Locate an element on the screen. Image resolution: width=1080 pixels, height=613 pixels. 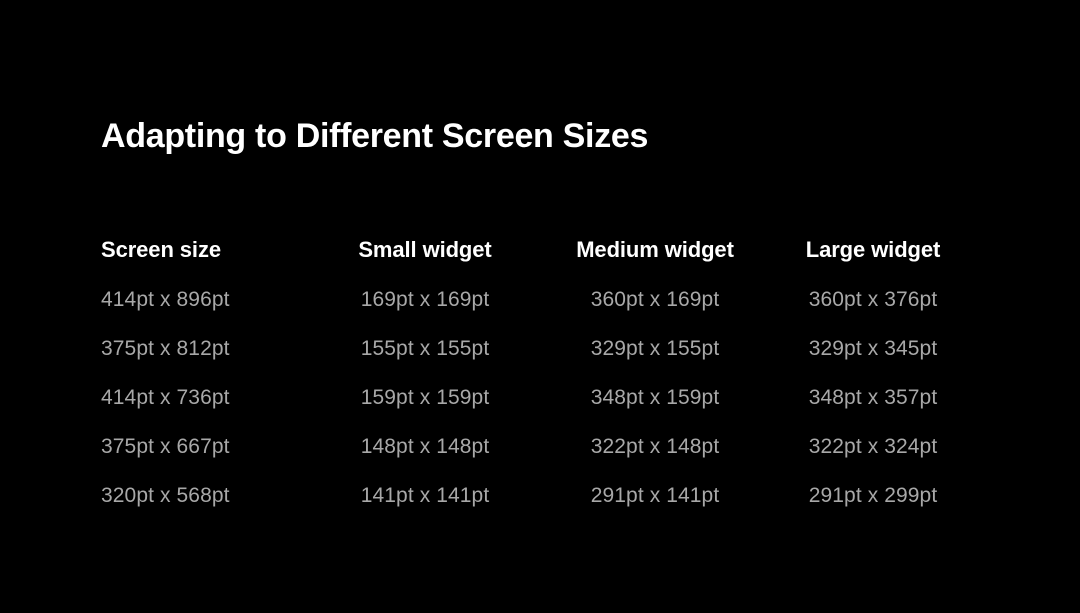
cell-large-widget: 322pt x 324pt is located at coordinates (873, 446).